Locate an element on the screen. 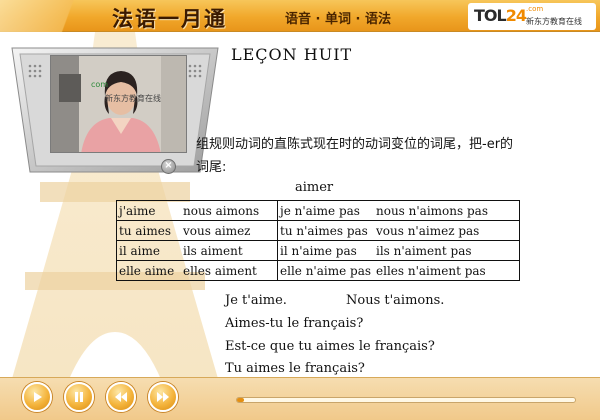  negative-form: il n'aime pas is located at coordinates (318, 250).